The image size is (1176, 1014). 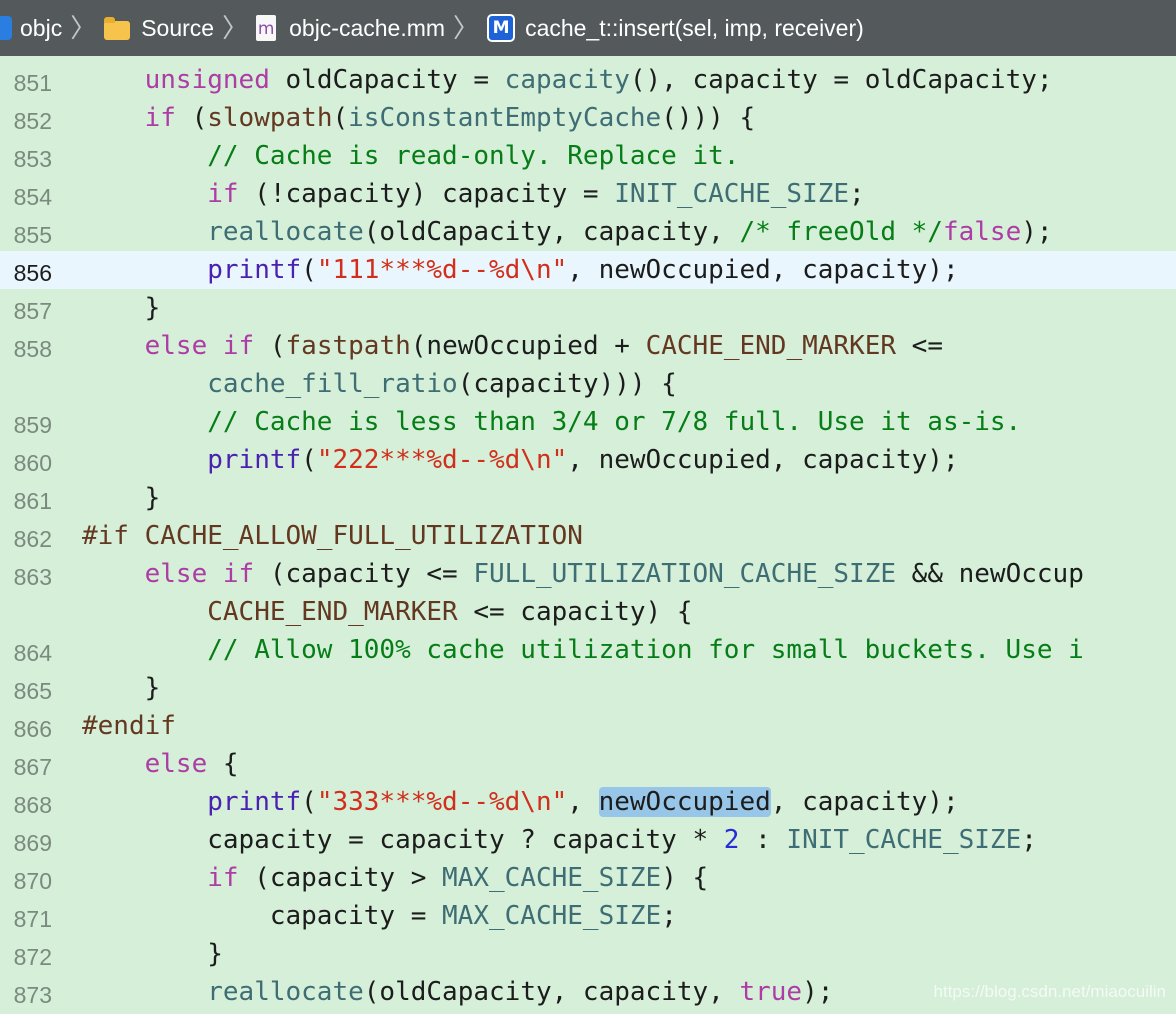 What do you see at coordinates (419, 118) in the screenshot?
I see `code-text: if (slowpath(isConstantEmptyCache())) {` at bounding box center [419, 118].